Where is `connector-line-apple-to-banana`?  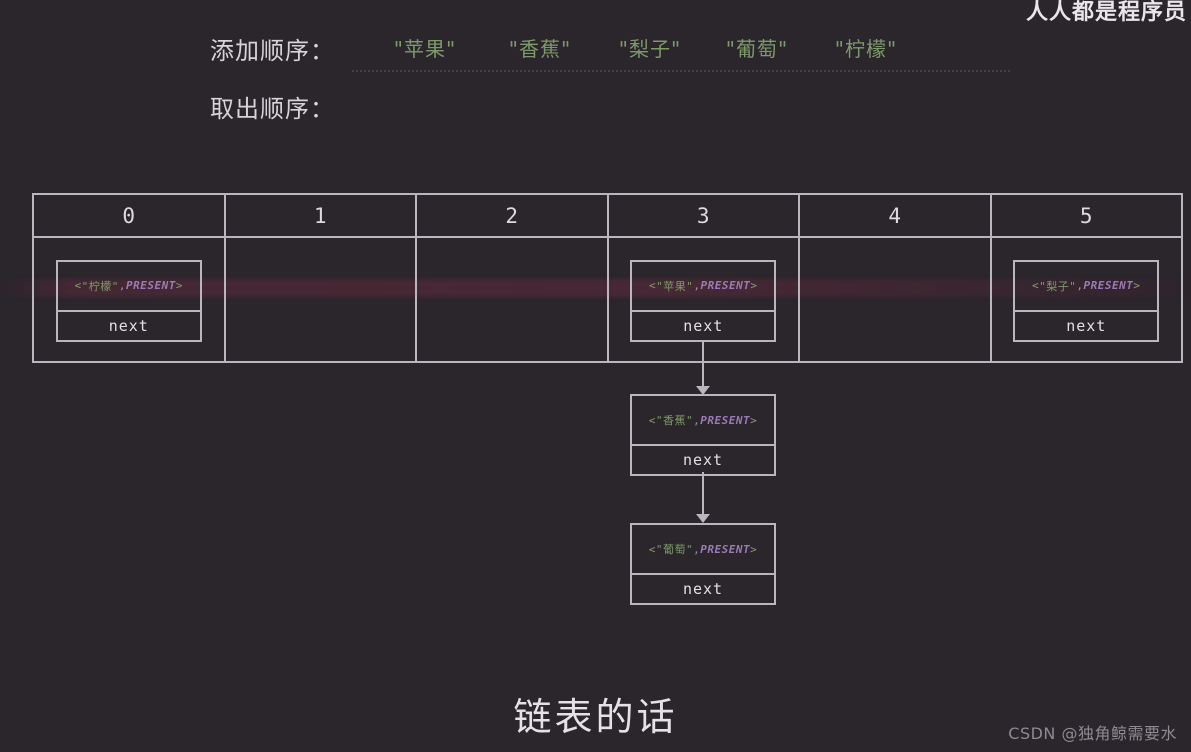 connector-line-apple-to-banana is located at coordinates (703, 365).